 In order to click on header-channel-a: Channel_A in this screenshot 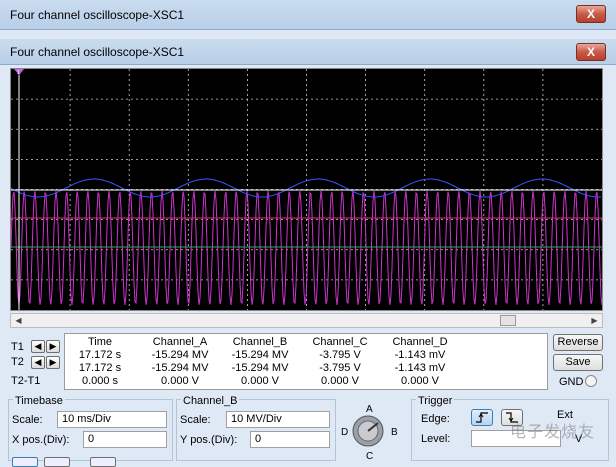, I will do `click(180, 342)`.